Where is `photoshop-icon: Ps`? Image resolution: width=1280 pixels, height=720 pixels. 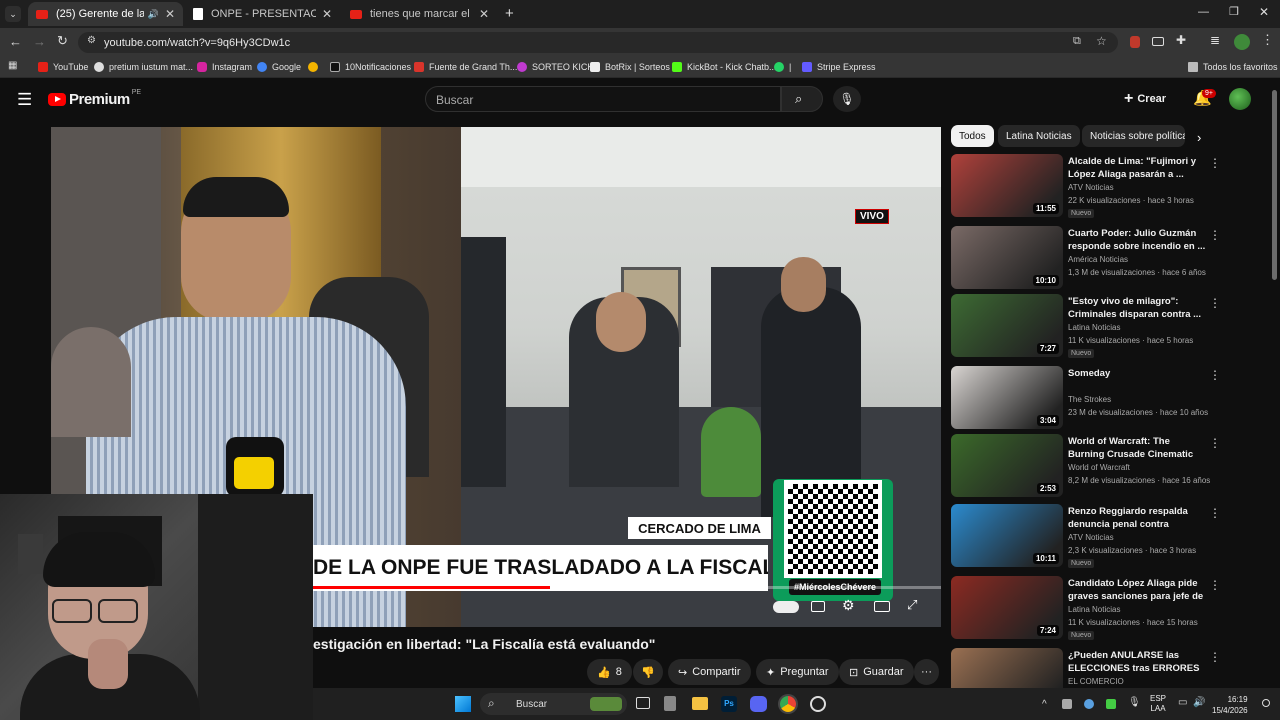 photoshop-icon: Ps is located at coordinates (729, 704).